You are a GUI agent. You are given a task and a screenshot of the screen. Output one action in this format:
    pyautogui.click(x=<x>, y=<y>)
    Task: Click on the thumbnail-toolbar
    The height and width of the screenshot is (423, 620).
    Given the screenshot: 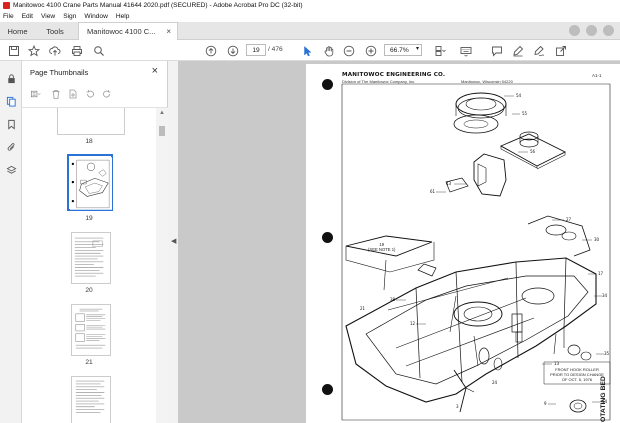 What is the action you would take?
    pyautogui.click(x=93, y=94)
    